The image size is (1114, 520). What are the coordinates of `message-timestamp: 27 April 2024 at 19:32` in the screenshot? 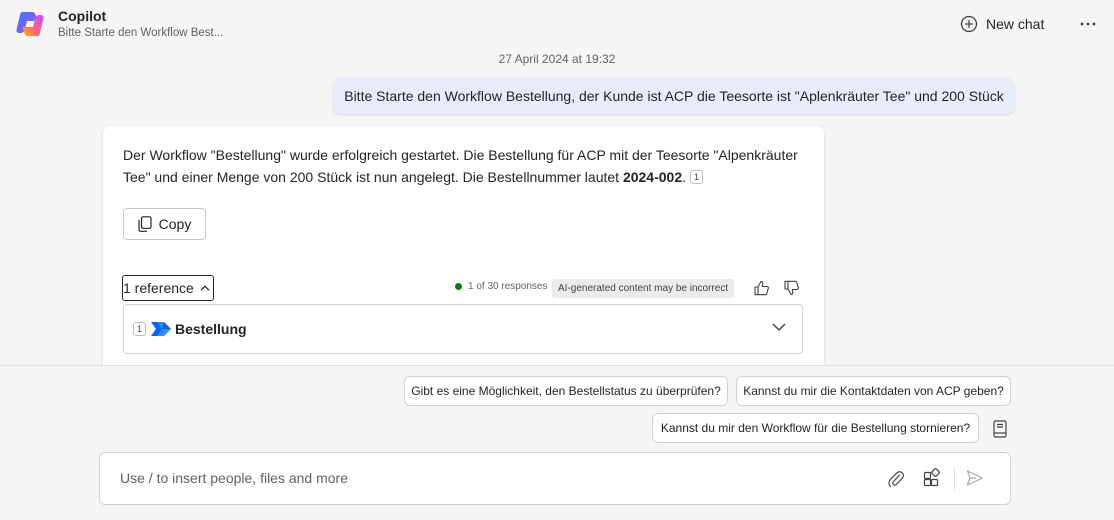 It's located at (557, 59).